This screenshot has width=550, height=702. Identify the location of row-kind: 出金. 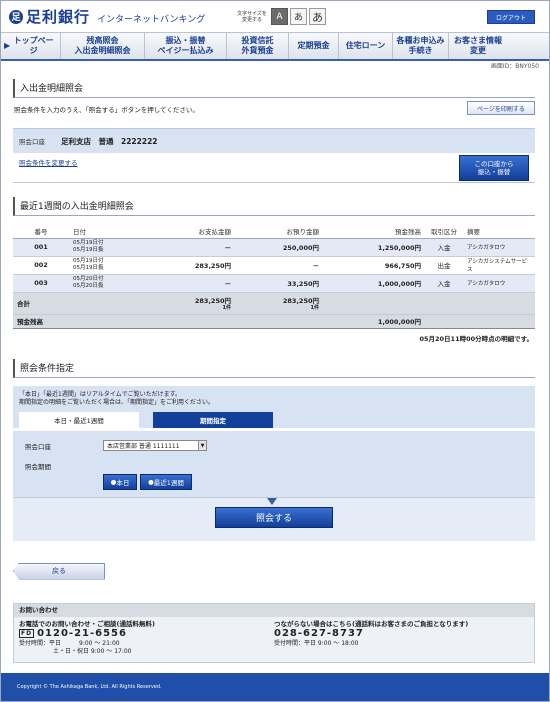
(444, 265).